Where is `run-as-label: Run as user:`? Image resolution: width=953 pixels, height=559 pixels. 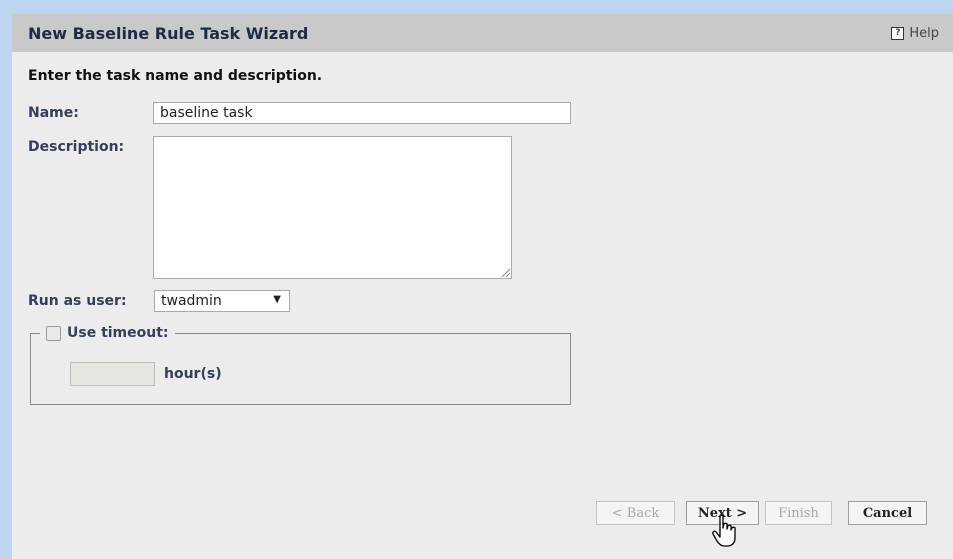 run-as-label: Run as user: is located at coordinates (77, 301).